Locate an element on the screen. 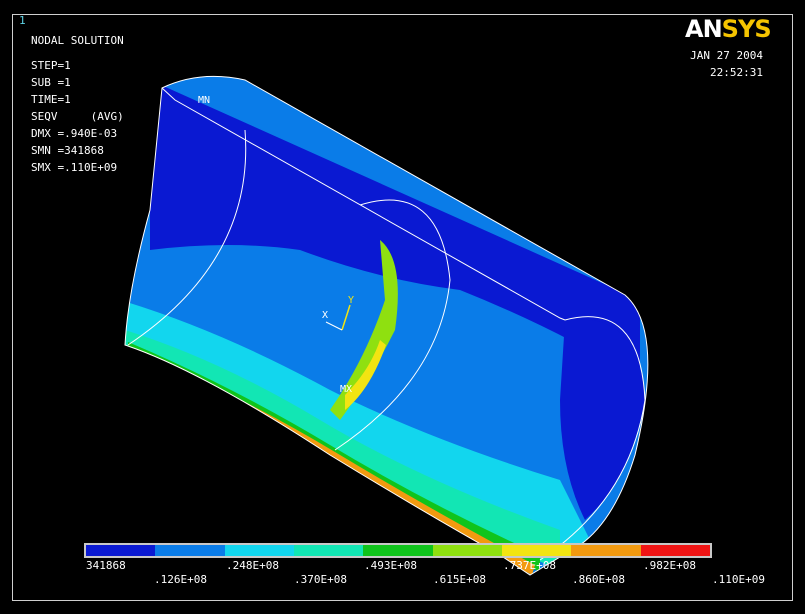 This screenshot has width=805, height=614. contour-legend-bar is located at coordinates (398, 550).